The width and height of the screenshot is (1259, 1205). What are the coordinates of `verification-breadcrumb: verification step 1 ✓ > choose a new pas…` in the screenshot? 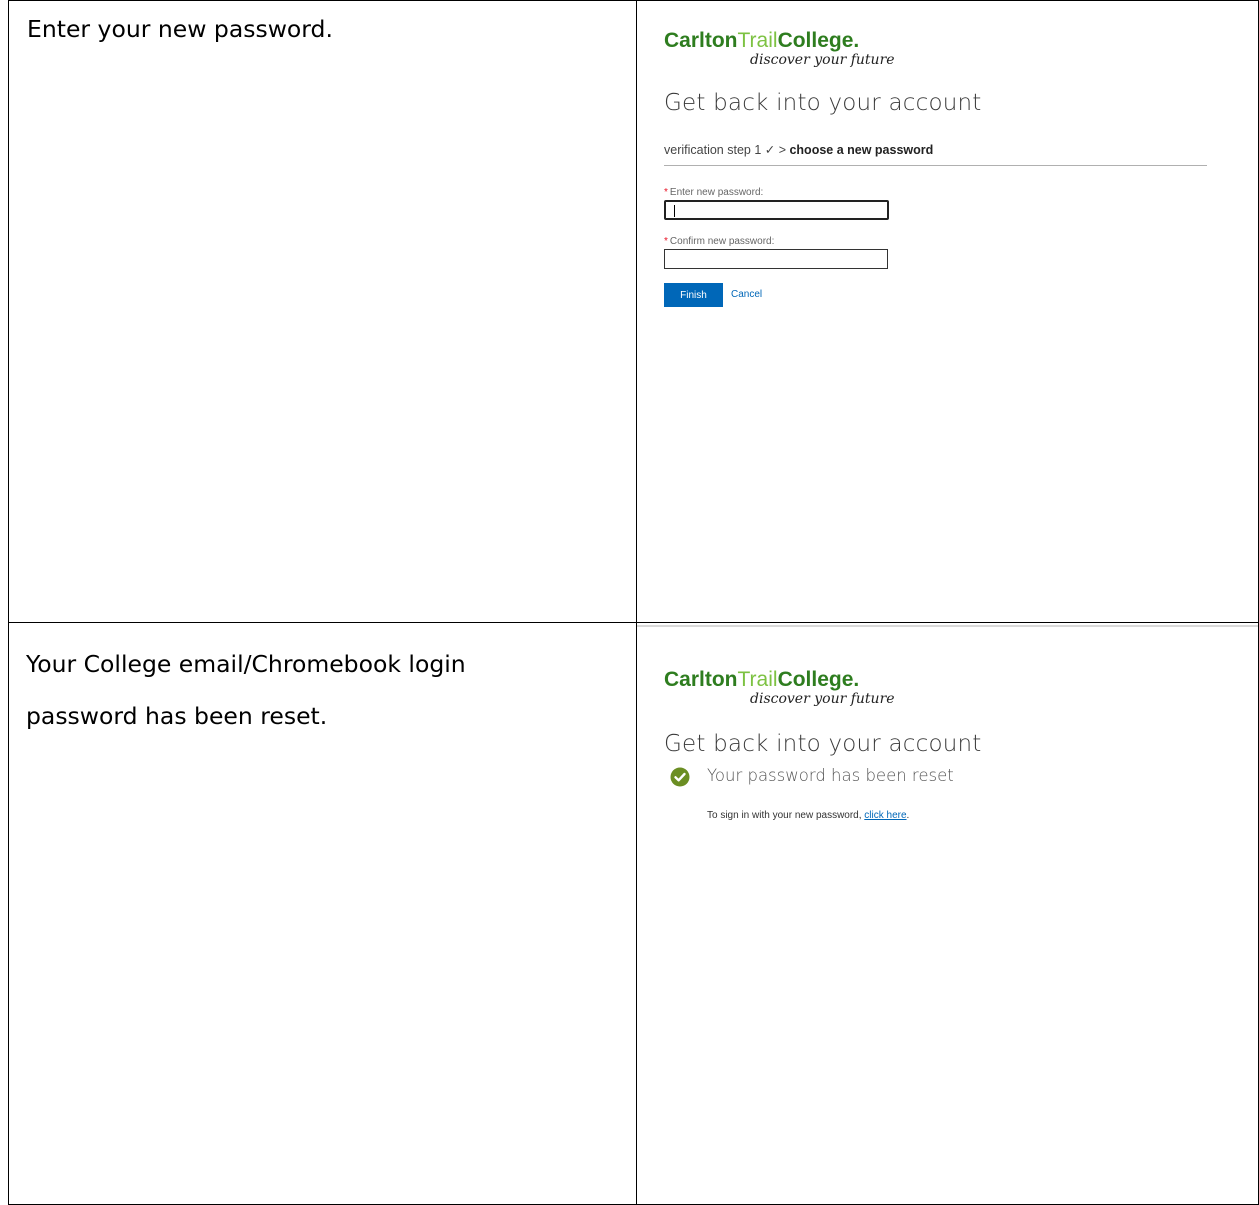 It's located at (935, 154).